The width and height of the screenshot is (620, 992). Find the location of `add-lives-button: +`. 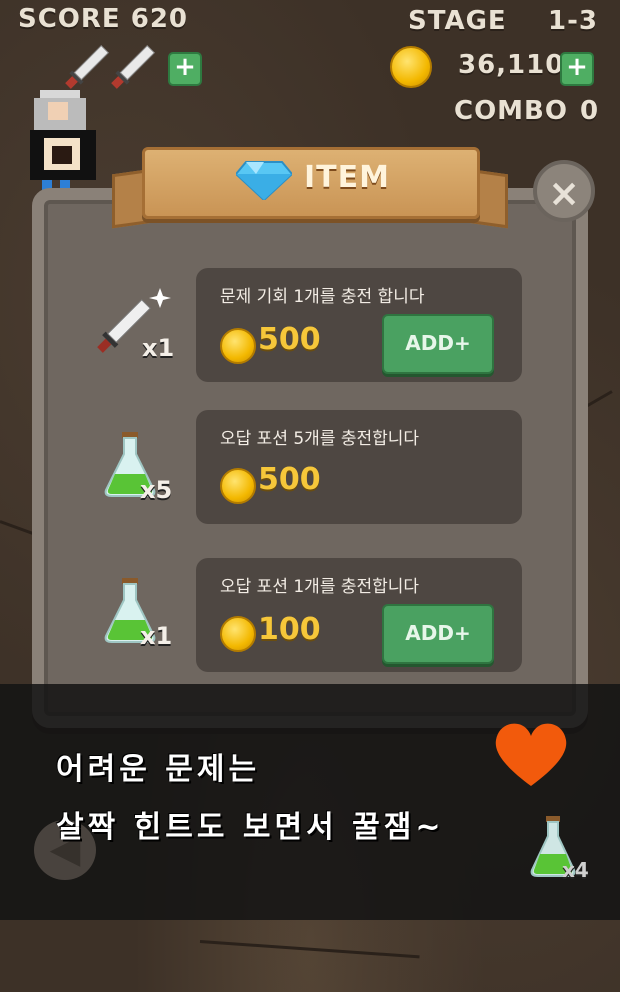

add-lives-button: + is located at coordinates (185, 69).